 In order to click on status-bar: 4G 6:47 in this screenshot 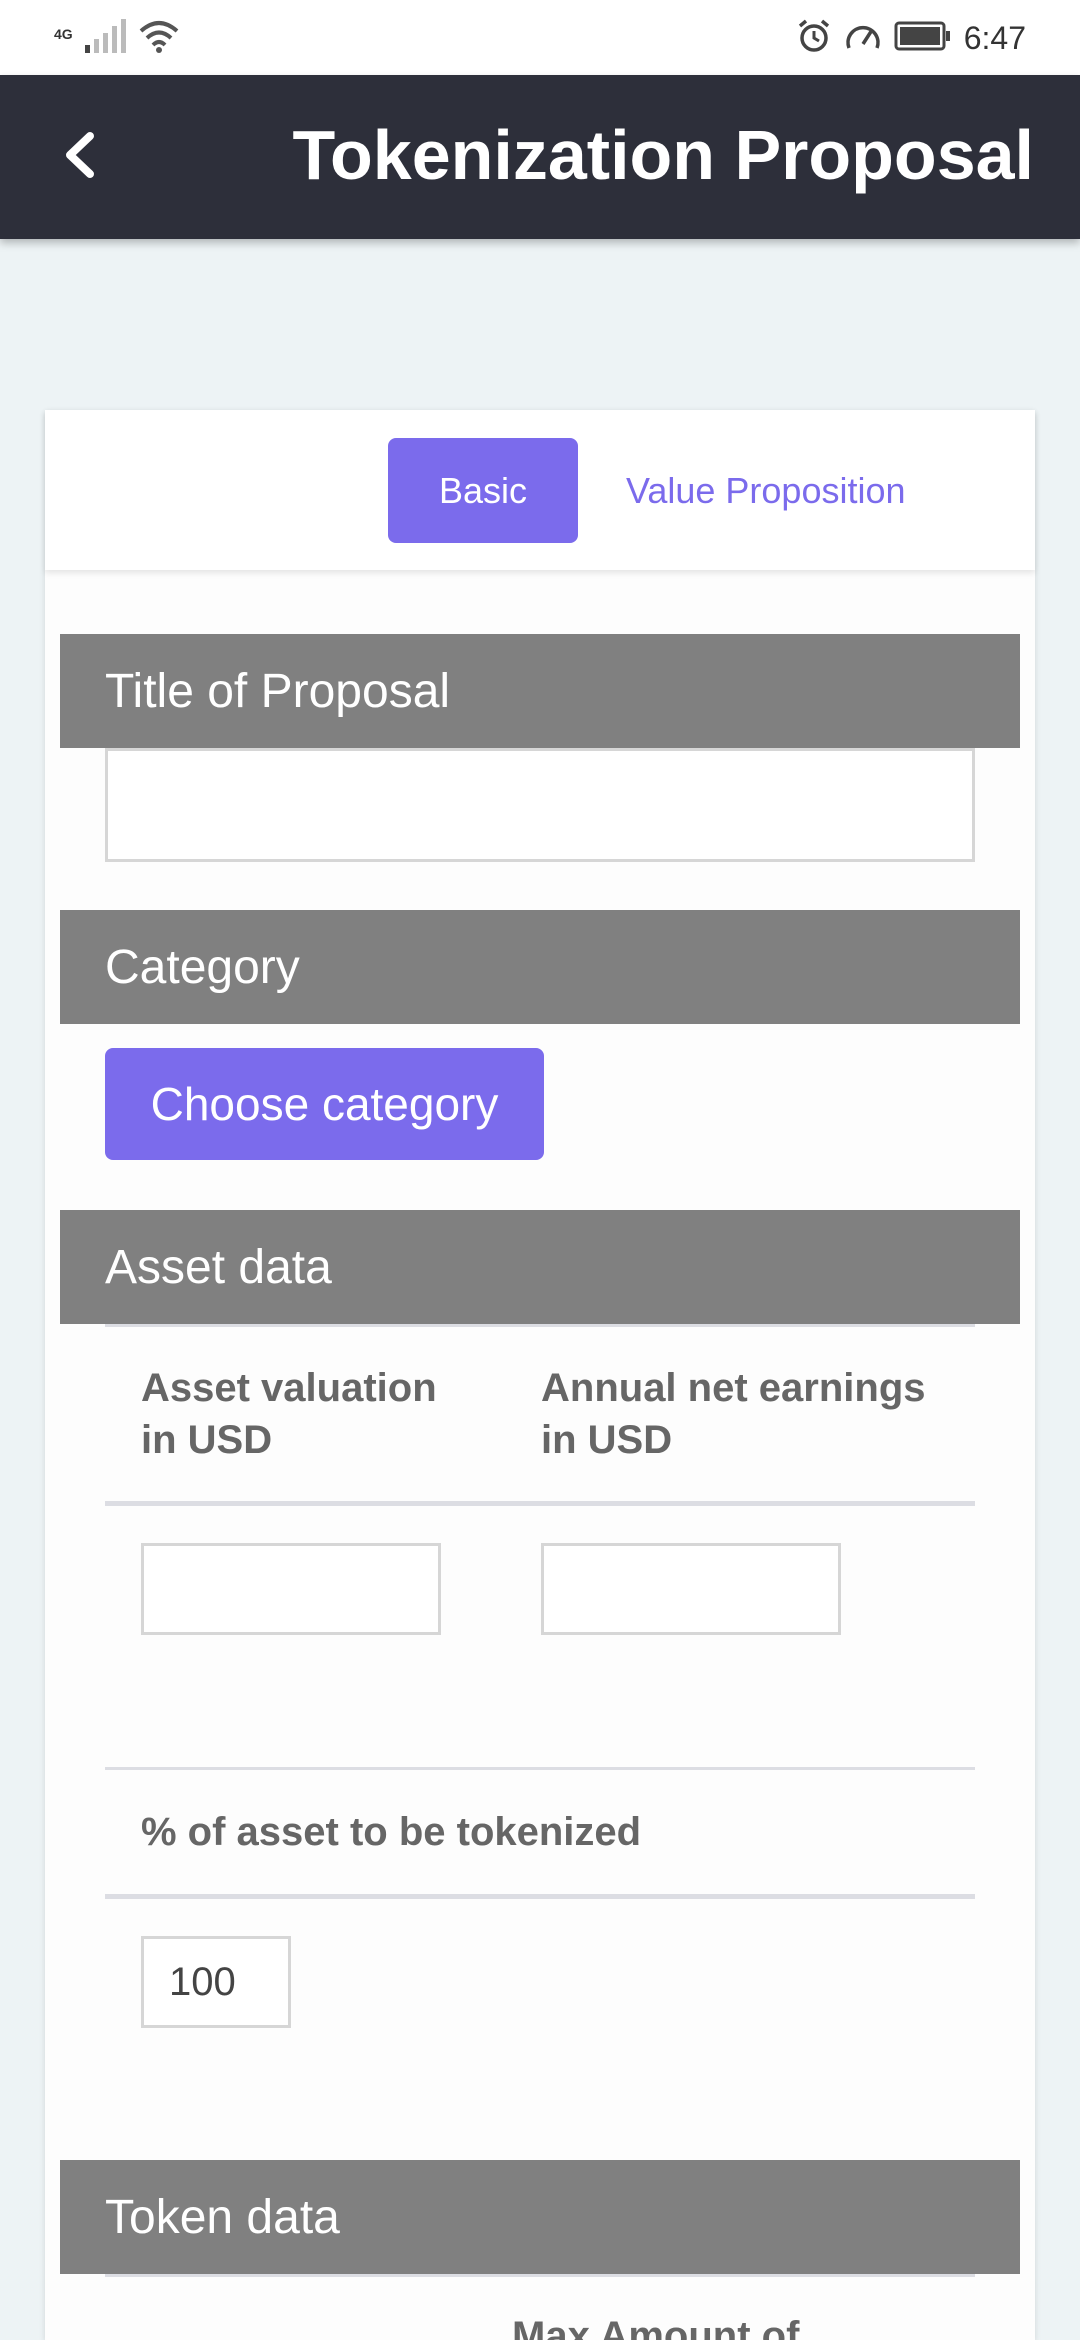, I will do `click(540, 37)`.